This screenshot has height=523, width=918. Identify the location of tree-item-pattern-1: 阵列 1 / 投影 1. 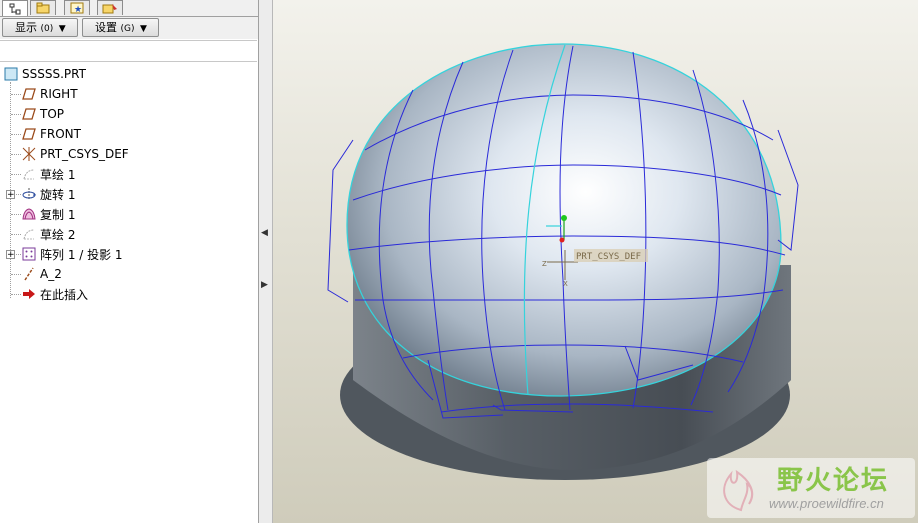
(72, 254).